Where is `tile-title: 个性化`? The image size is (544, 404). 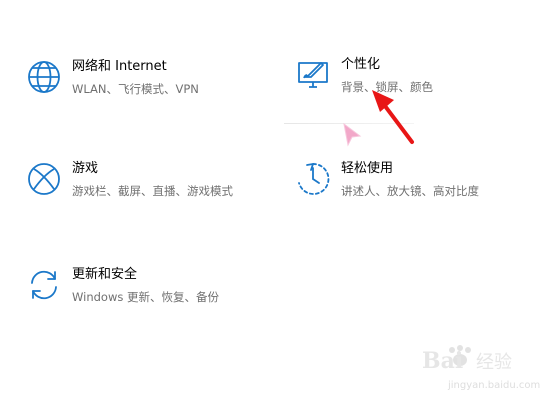 tile-title: 个性化 is located at coordinates (361, 64).